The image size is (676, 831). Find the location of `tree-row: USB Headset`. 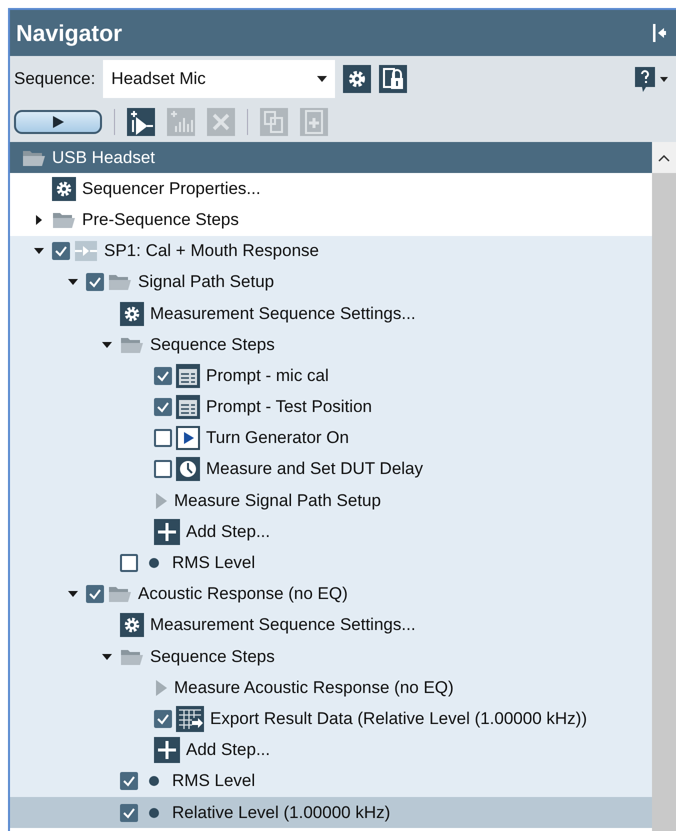

tree-row: USB Headset is located at coordinates (331, 158).